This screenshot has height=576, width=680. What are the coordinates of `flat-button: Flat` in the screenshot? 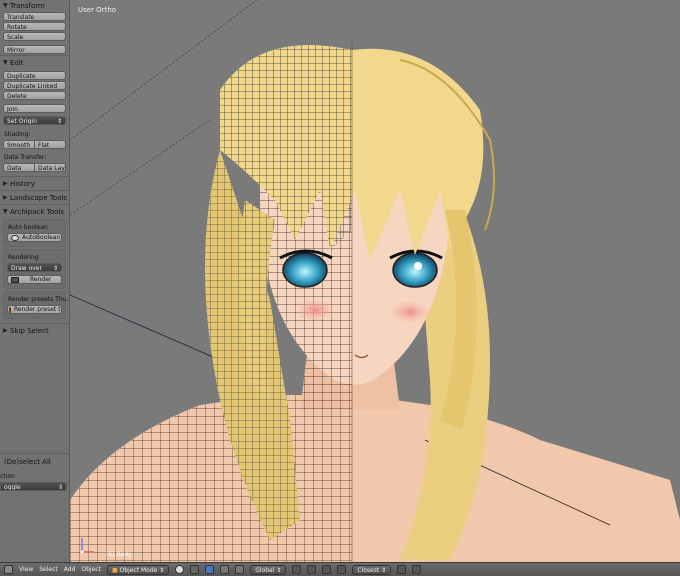 It's located at (50, 144).